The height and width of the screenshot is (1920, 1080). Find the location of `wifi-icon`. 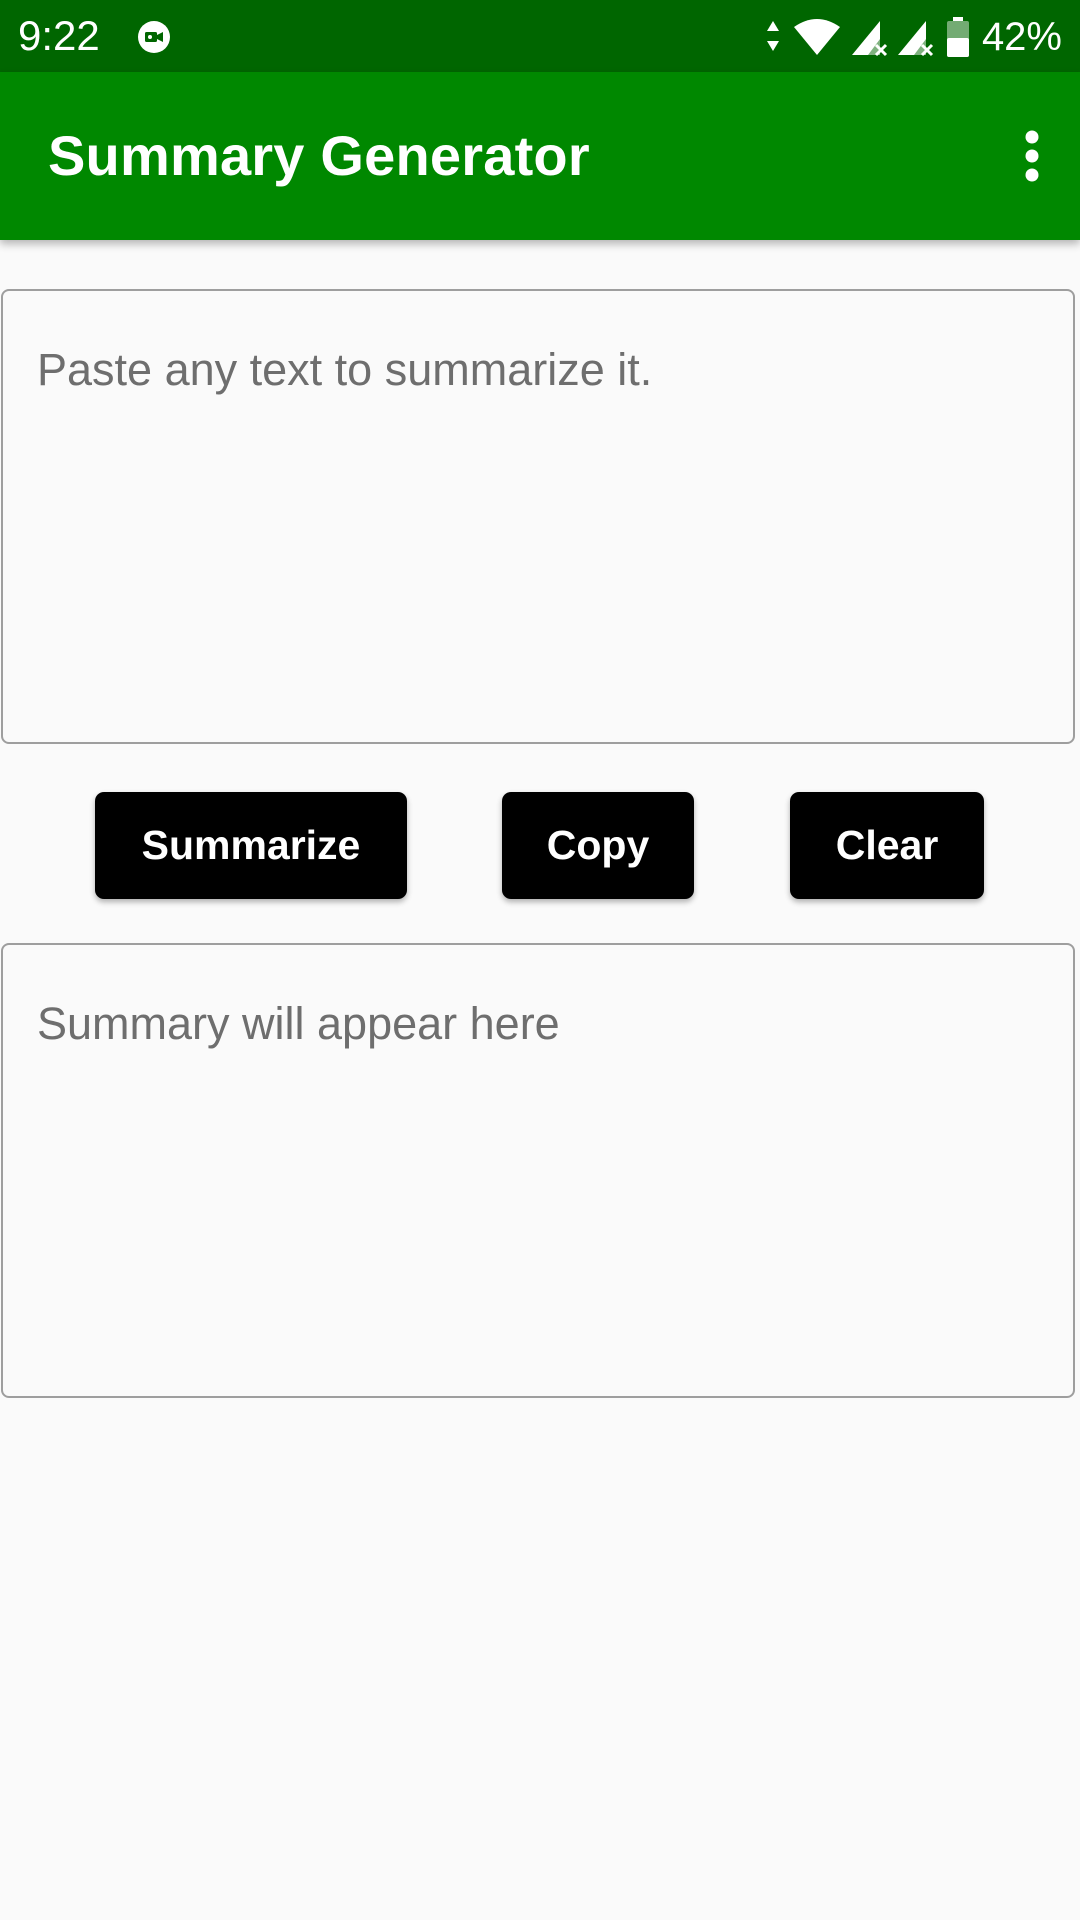

wifi-icon is located at coordinates (816, 37).